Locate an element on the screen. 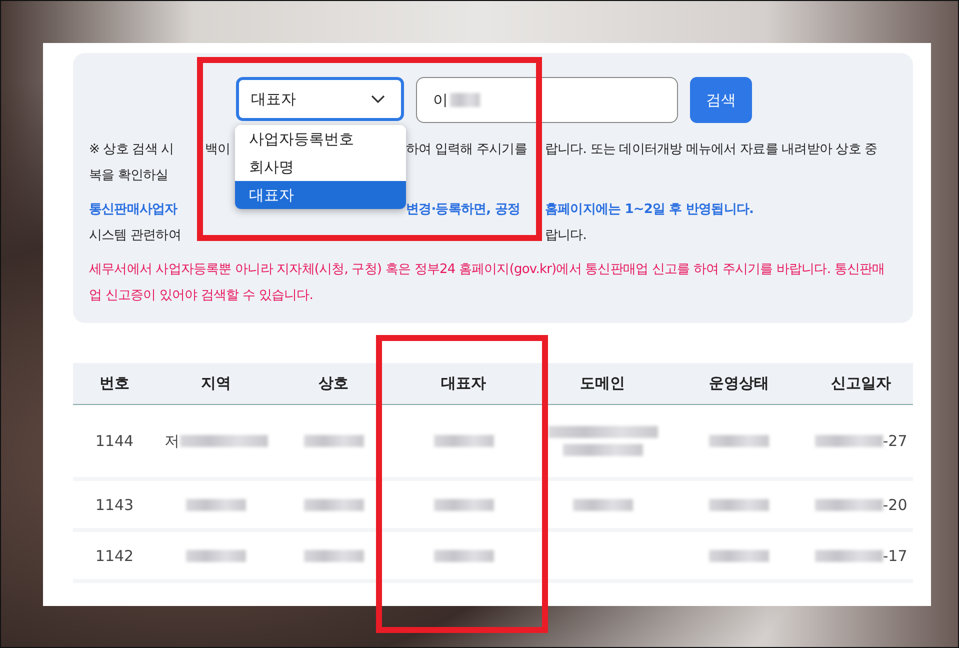  dropdown-option: 대표자 is located at coordinates (320, 195).